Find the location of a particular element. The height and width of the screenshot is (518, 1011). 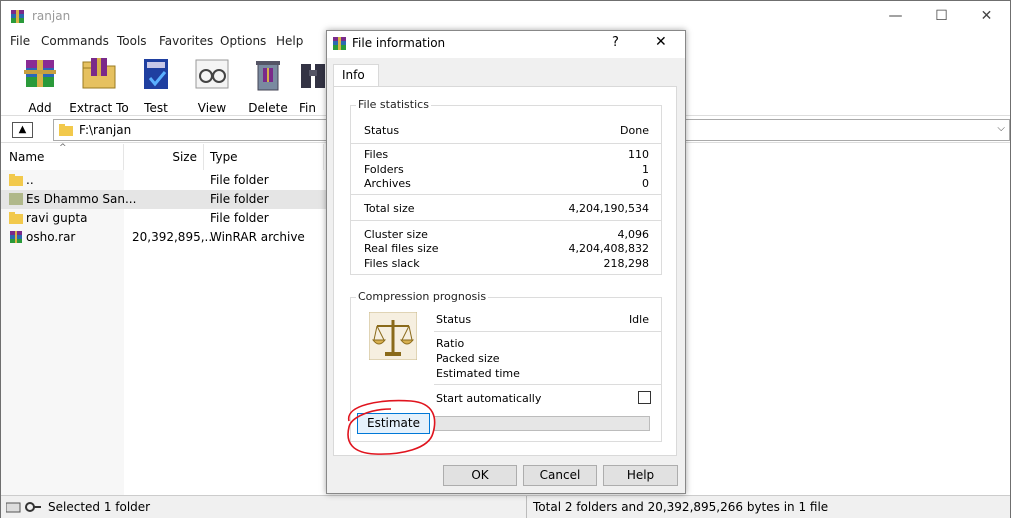

stat-status-label: Status is located at coordinates (382, 130).